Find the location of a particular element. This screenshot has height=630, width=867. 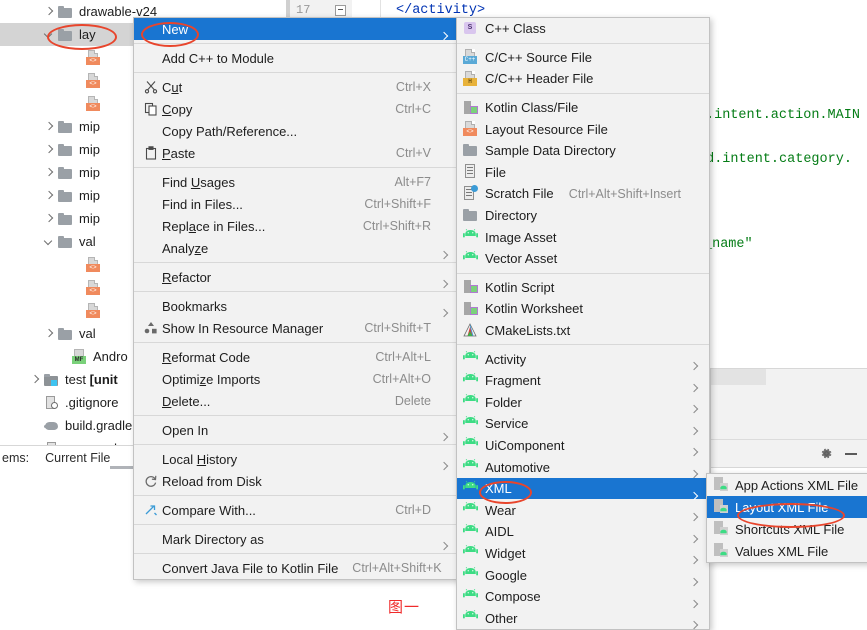

menu-item-local-history: Local History is located at coordinates (296, 459).